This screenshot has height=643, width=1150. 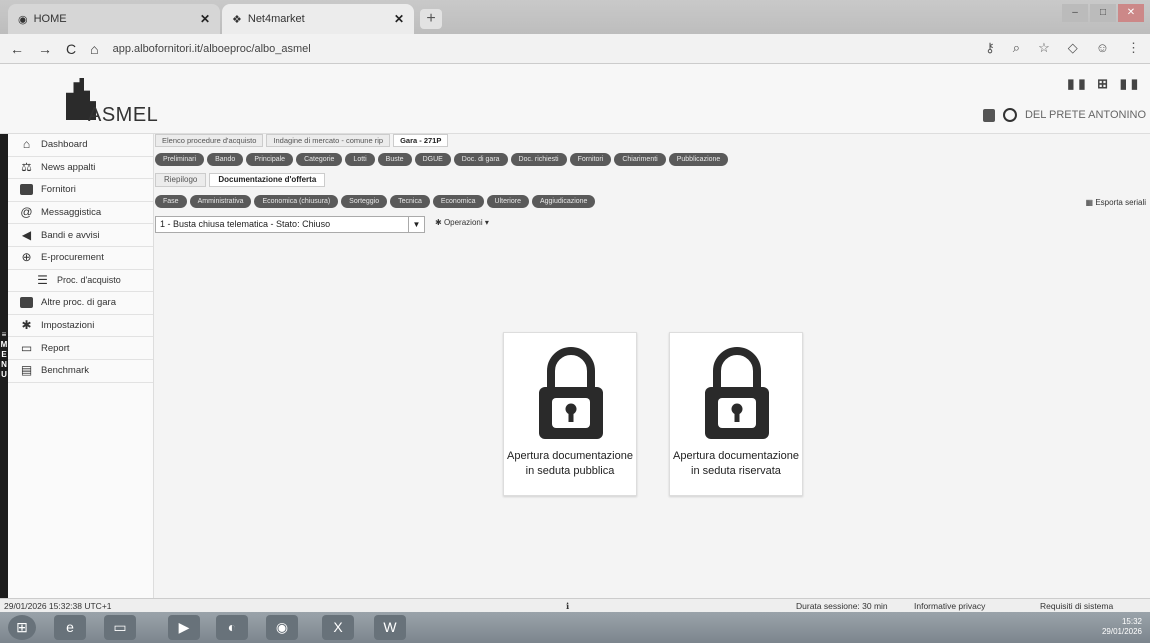 What do you see at coordinates (80, 168) in the screenshot?
I see `sidebar-item-news: ⚖ News appalti` at bounding box center [80, 168].